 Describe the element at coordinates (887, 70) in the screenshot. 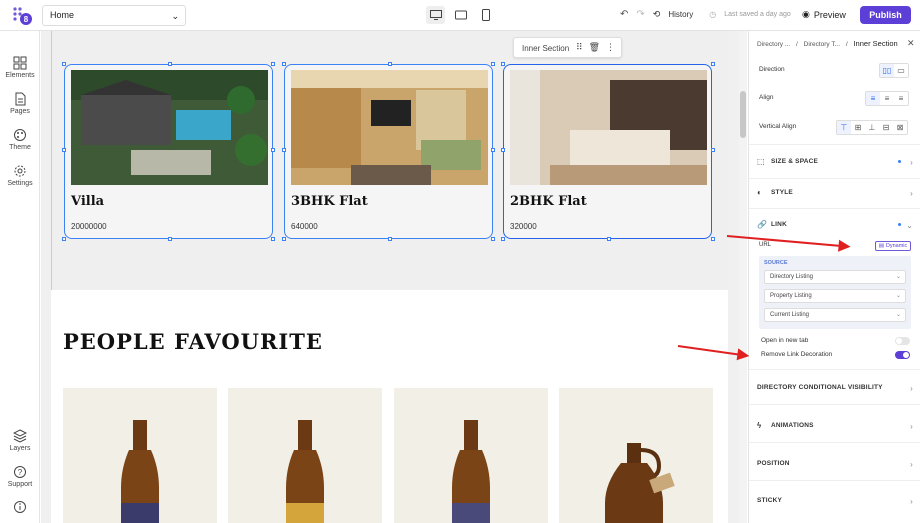

I see `direction-row-icon: ▯▯` at that location.